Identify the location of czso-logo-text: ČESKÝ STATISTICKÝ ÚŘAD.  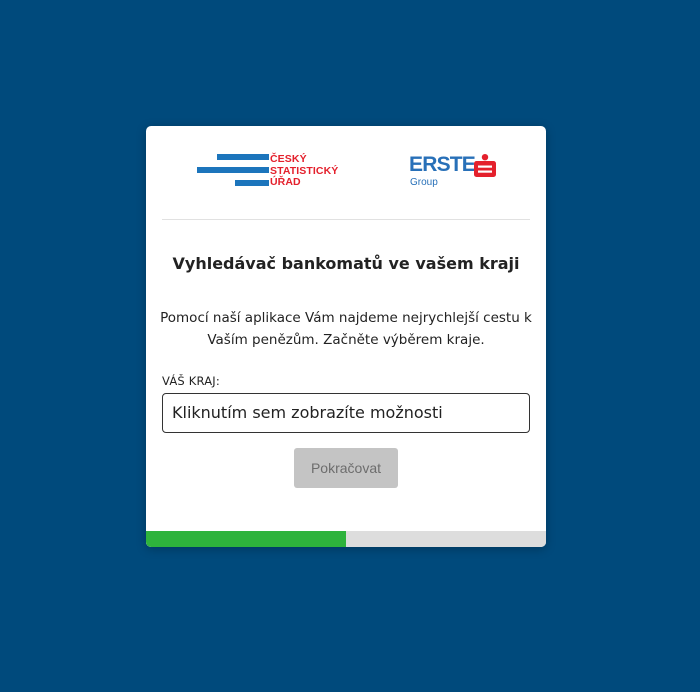
(304, 170).